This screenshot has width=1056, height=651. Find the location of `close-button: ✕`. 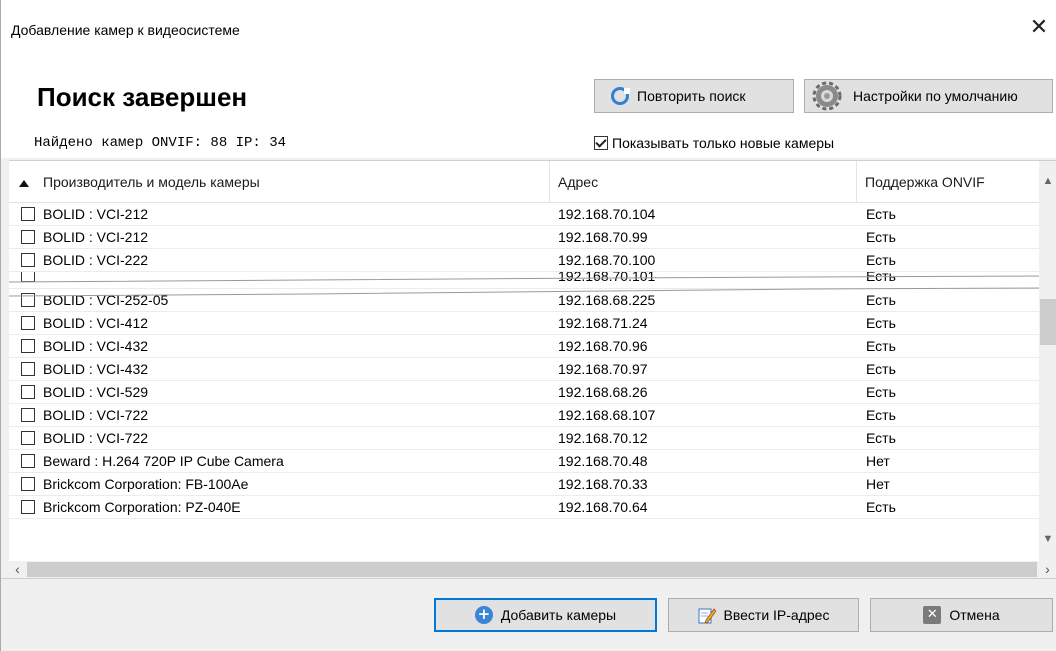

close-button: ✕ is located at coordinates (1039, 28).